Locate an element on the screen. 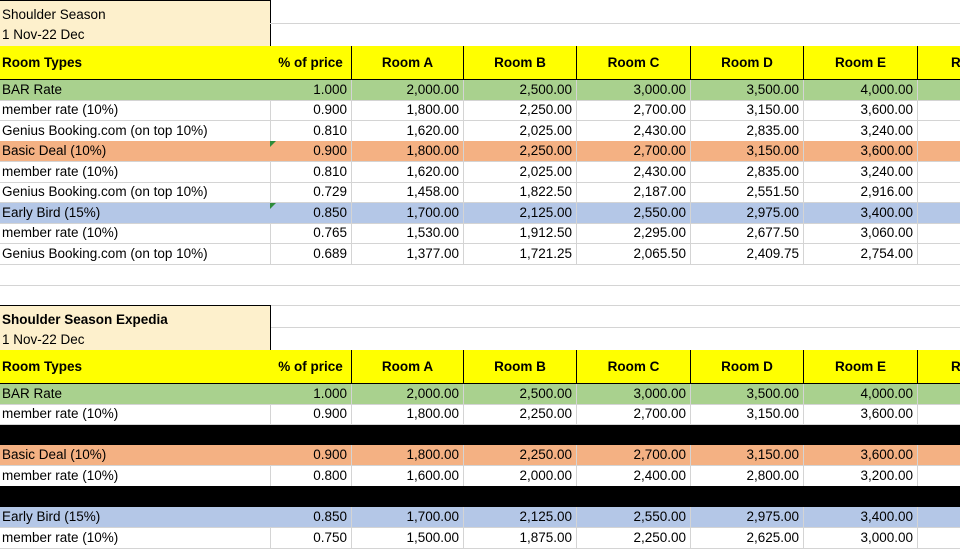  header-pct-price: % of price is located at coordinates (311, 63).